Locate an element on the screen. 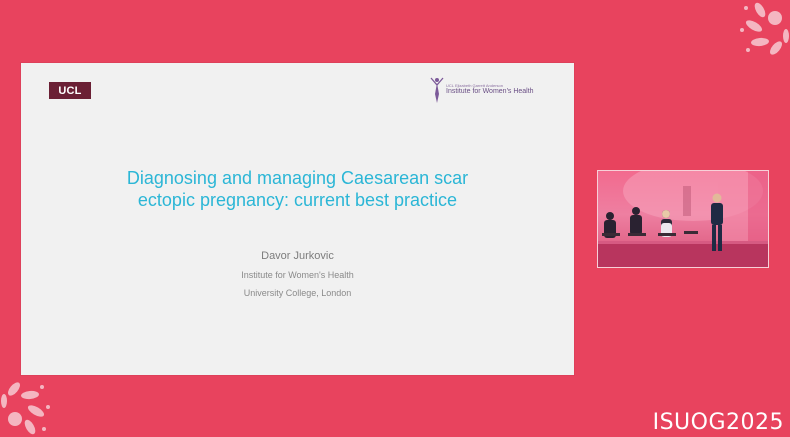 Image resolution: width=790 pixels, height=437 pixels. institute-figure-icon is located at coordinates (437, 90).